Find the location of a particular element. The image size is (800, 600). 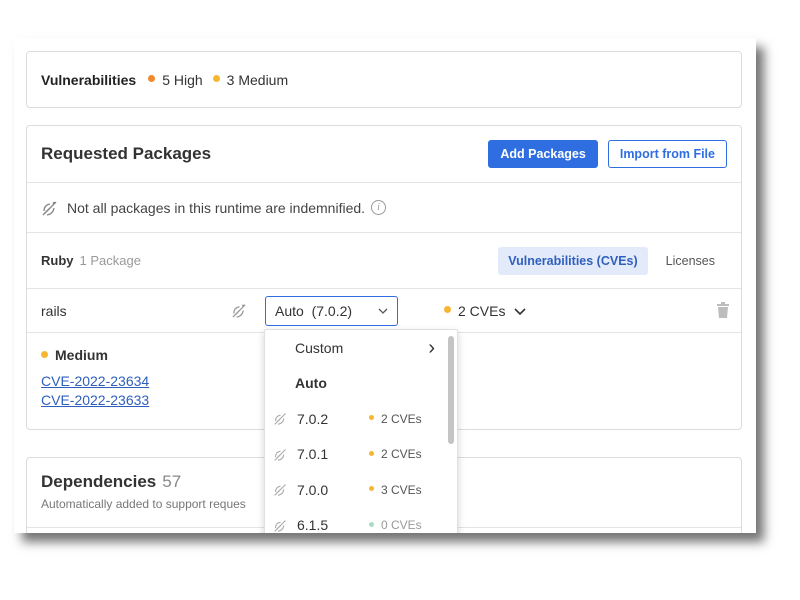

dropdown-item-version: 7.0.1 2 CVEs is located at coordinates (361, 455).